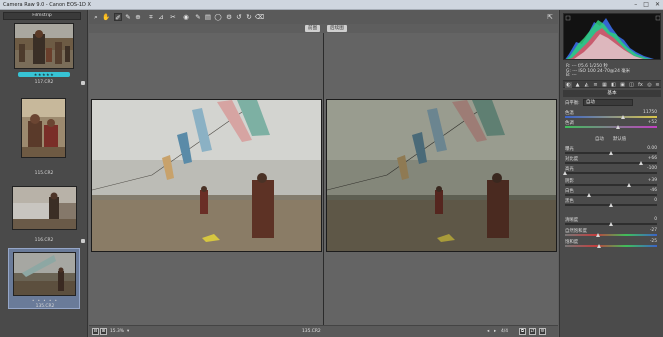 The image size is (663, 337). Describe the element at coordinates (619, 139) in the screenshot. I see `default-link: 默认值` at that location.